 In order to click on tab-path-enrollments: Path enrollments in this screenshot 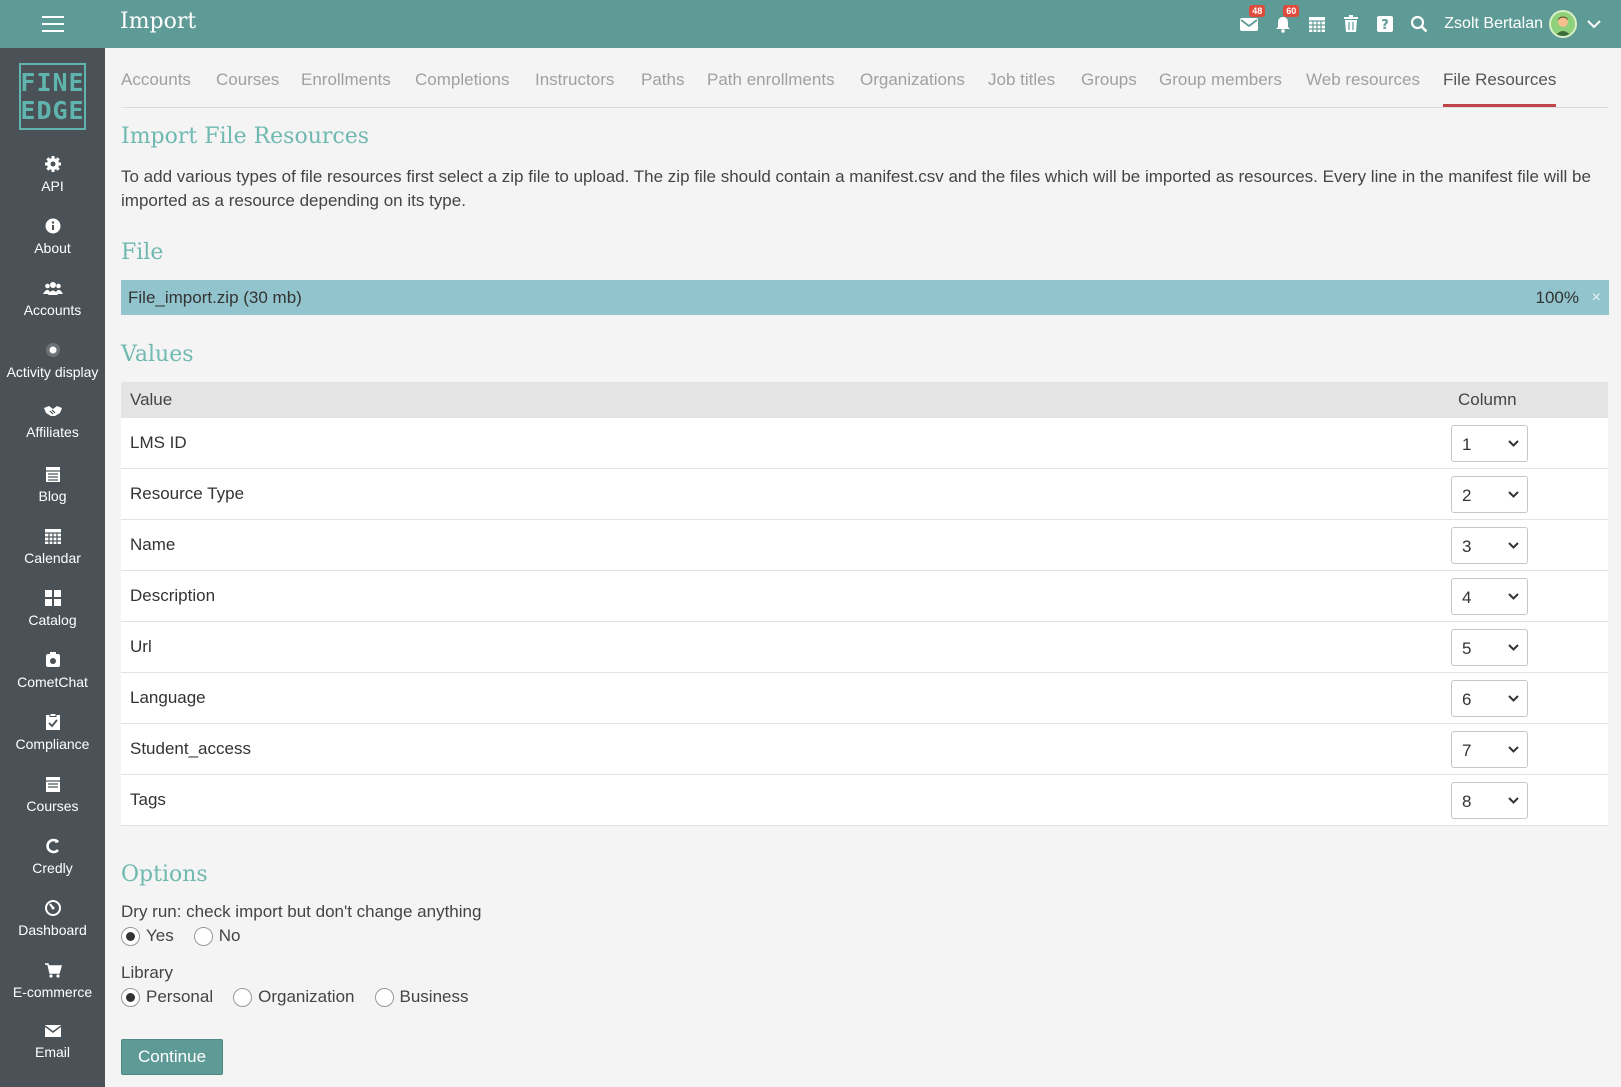, I will do `click(771, 80)`.